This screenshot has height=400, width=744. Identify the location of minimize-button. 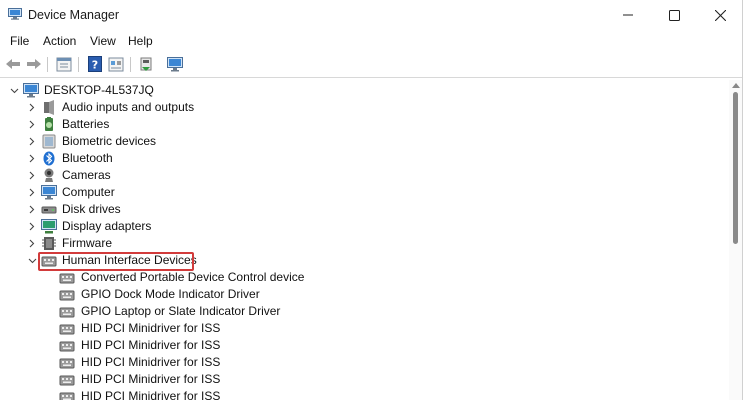
(628, 15).